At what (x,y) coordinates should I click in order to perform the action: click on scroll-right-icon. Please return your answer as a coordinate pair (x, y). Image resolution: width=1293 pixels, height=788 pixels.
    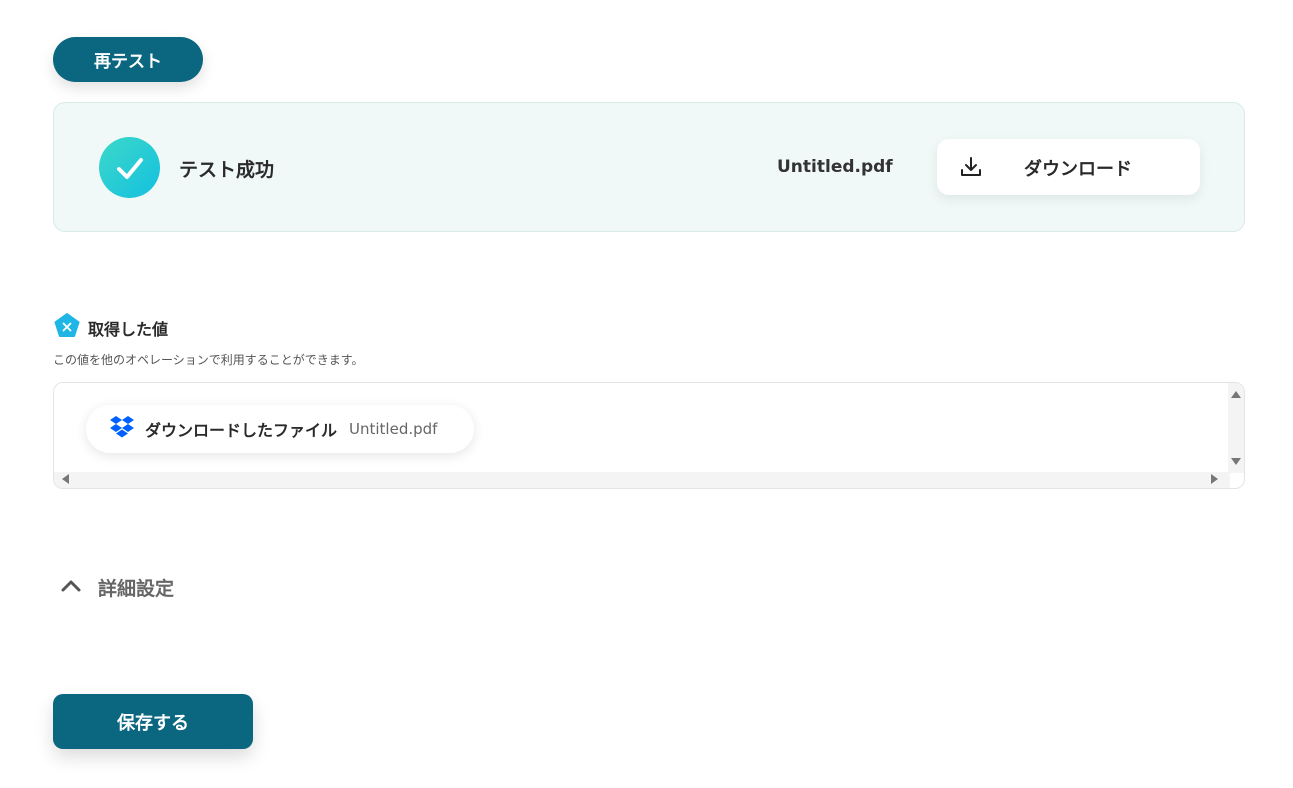
    Looking at the image, I should click on (1214, 479).